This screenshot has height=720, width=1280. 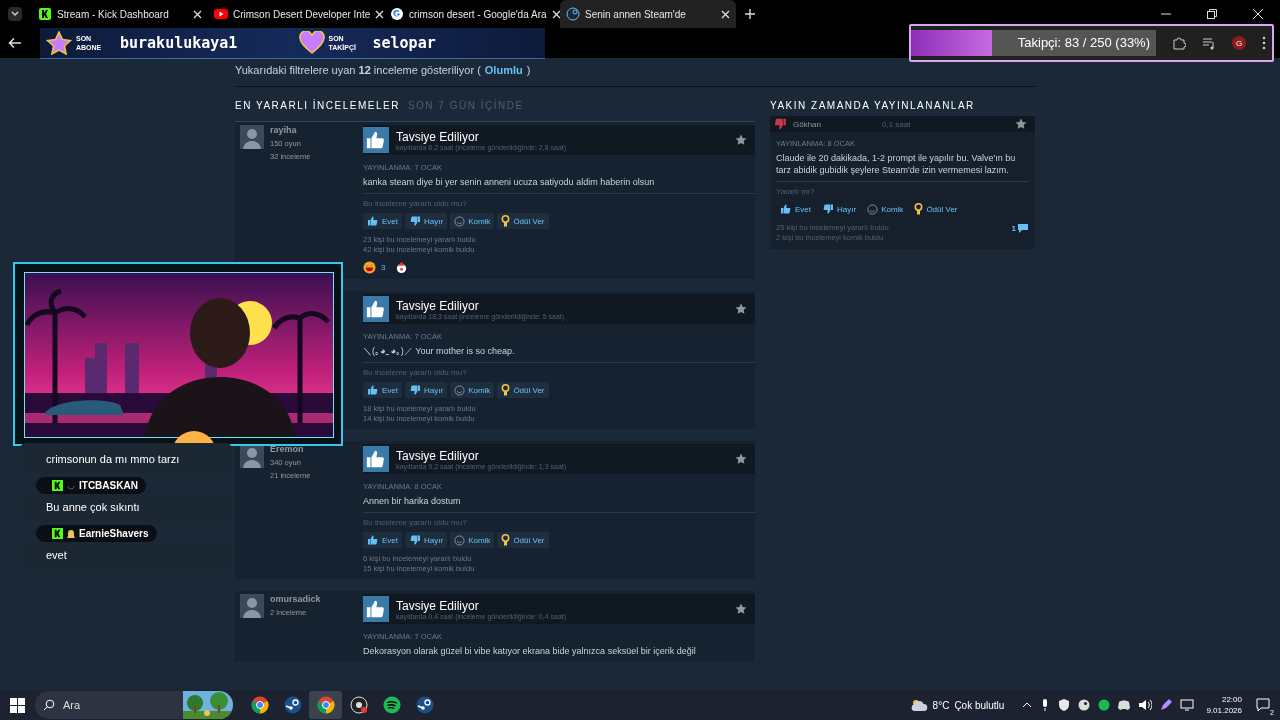 What do you see at coordinates (530, 651) in the screenshot?
I see `review-text: Dekorasyon olarak güzel bi vibe katıyor ekrana bide yalnızca seksüel bir içerik değil` at bounding box center [530, 651].